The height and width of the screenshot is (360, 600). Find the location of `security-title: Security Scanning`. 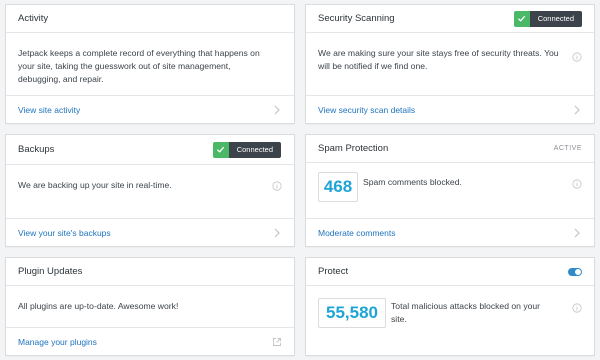

security-title: Security Scanning is located at coordinates (356, 18).